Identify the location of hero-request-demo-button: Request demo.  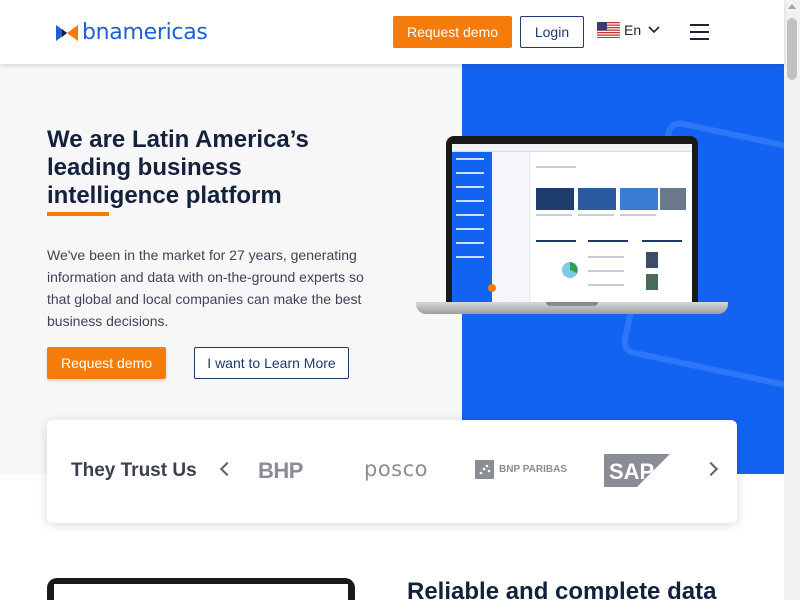
(106, 363).